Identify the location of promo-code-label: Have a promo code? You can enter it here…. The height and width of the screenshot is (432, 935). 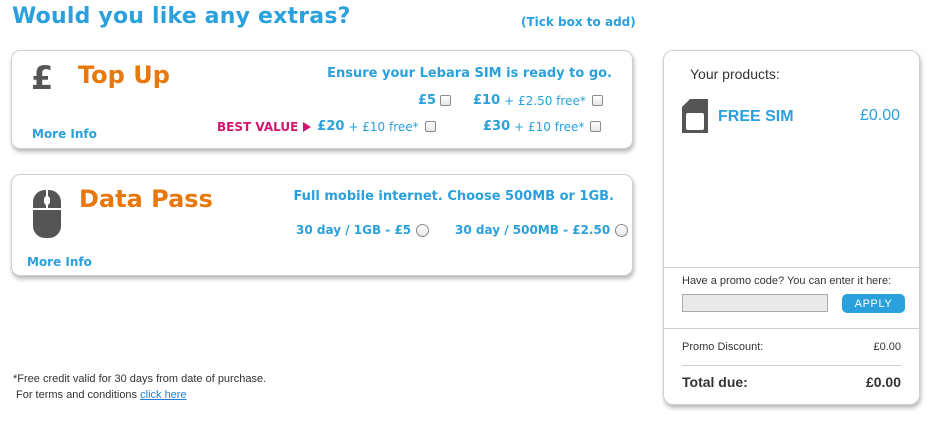
(787, 281).